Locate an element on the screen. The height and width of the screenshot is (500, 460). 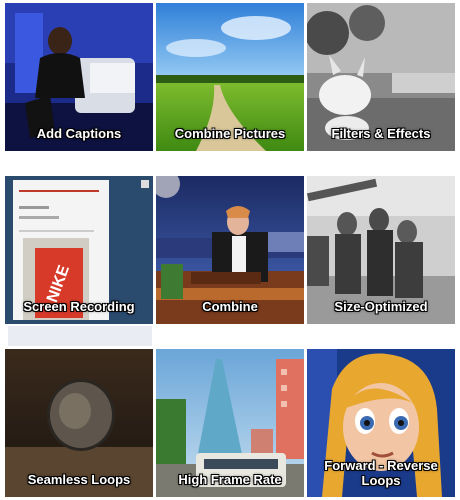
feature-tile-forward-reverse-loops: Forward - Reverse Loops is located at coordinates (381, 423).